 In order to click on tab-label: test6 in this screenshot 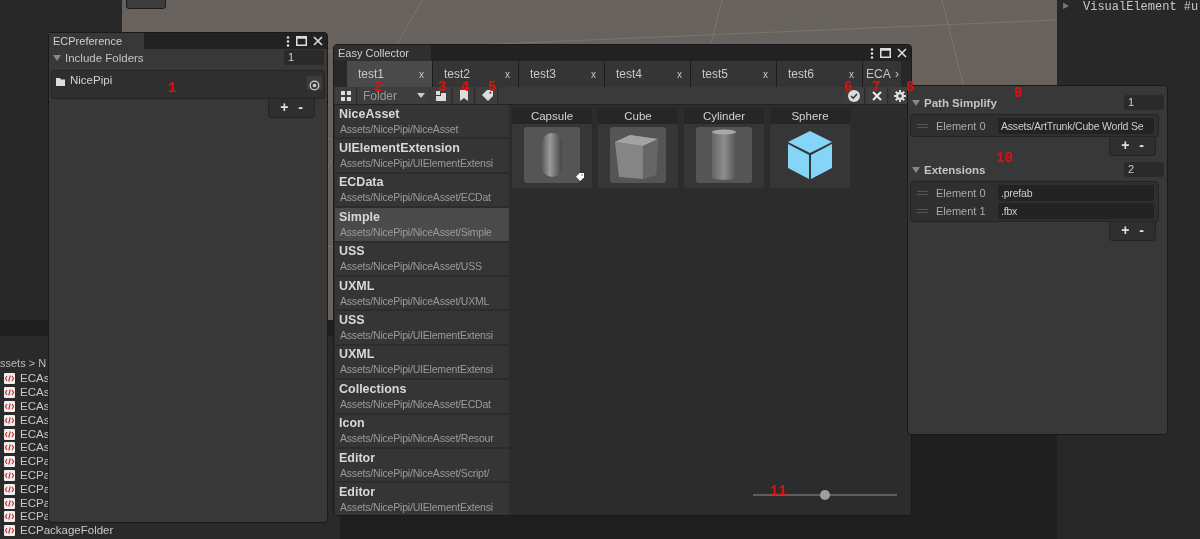, I will do `click(801, 74)`.